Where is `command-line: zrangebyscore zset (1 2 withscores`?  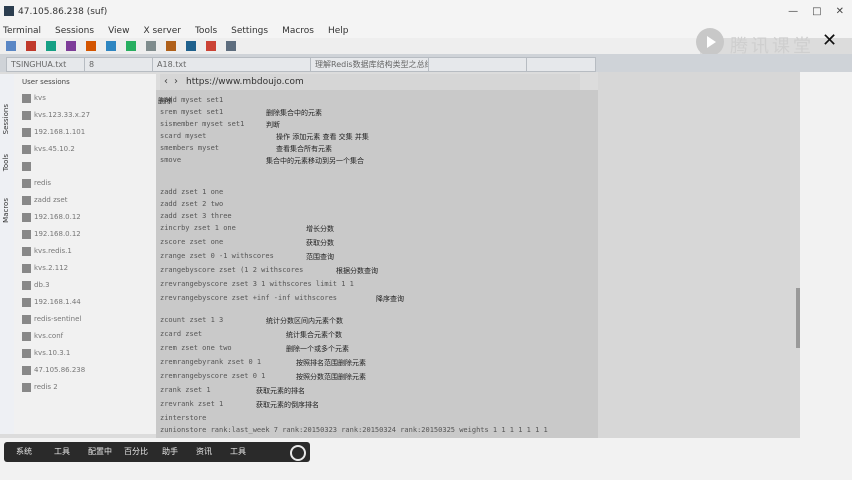 command-line: zrangebyscore zset (1 2 withscores is located at coordinates (232, 270).